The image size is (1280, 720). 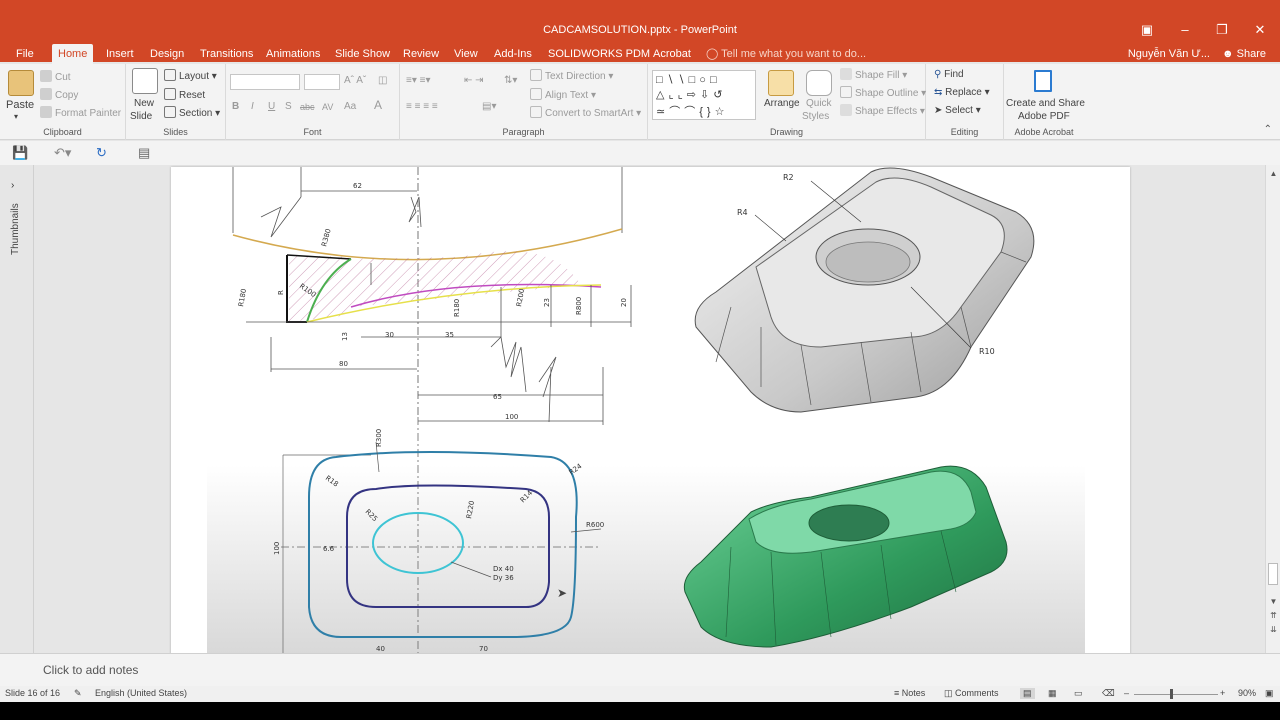 What do you see at coordinates (599, 54) in the screenshot?
I see `tab-solidworks-pdm: SOLIDWORKS PDM` at bounding box center [599, 54].